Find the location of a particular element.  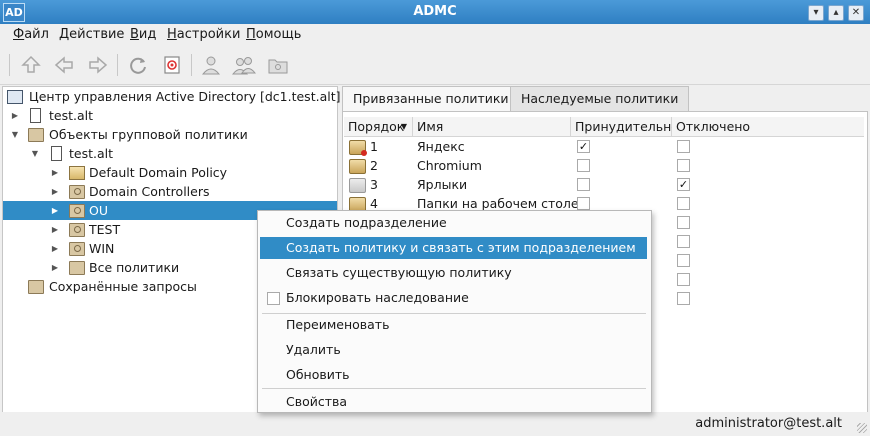

sort-desc-icon: ▼ is located at coordinates (403, 126).